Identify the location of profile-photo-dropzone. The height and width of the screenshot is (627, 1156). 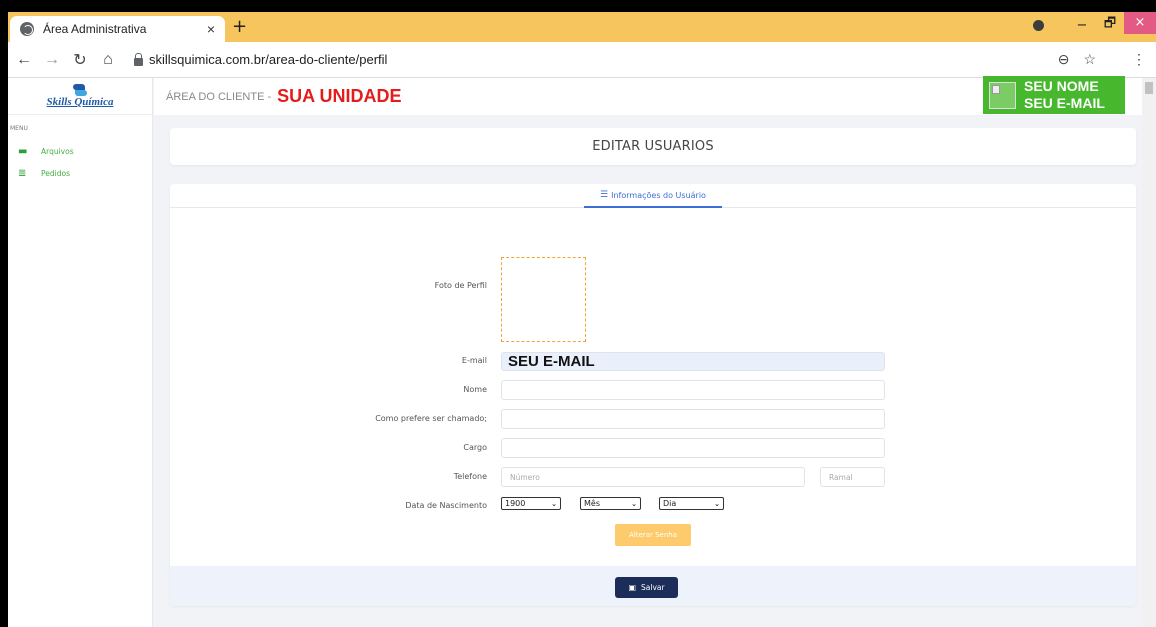
(543, 299).